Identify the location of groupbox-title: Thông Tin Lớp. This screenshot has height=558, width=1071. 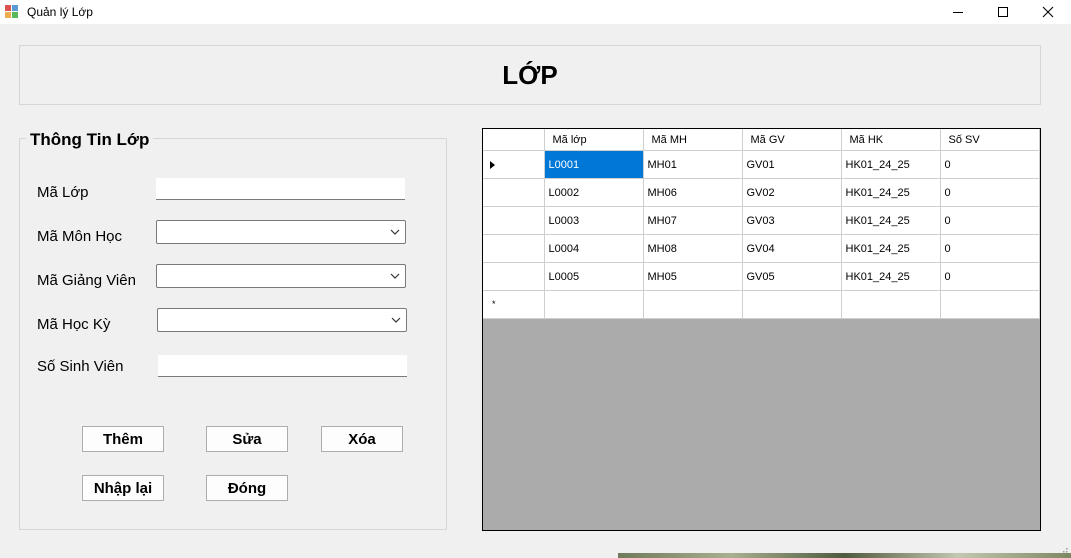
(90, 140).